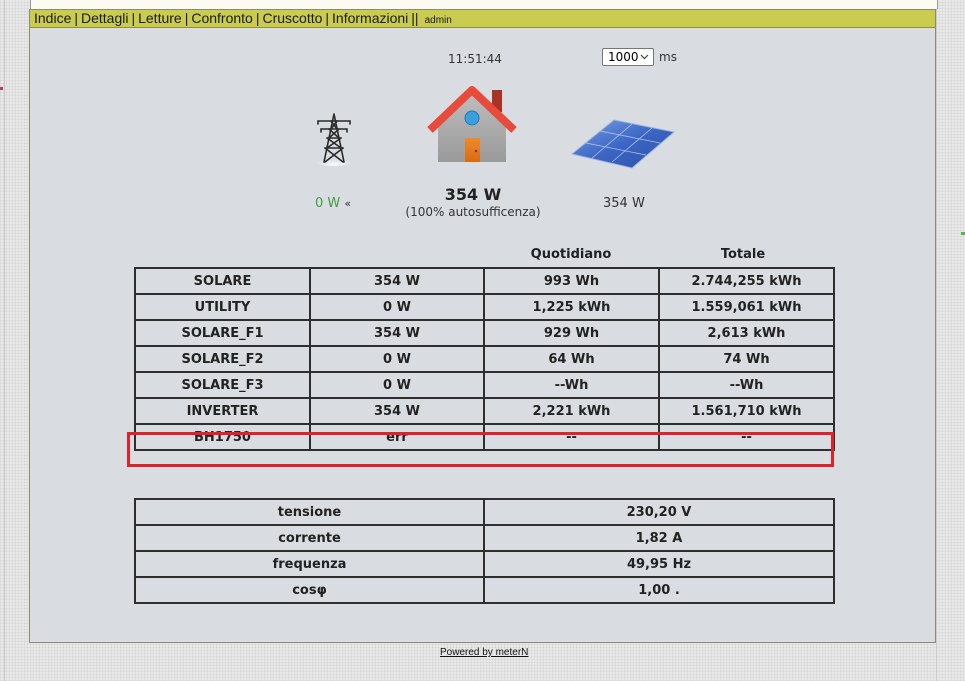 Image resolution: width=965 pixels, height=681 pixels. I want to click on table-row: SOLARE_F3 0 W --Wh --Wh, so click(484, 385).